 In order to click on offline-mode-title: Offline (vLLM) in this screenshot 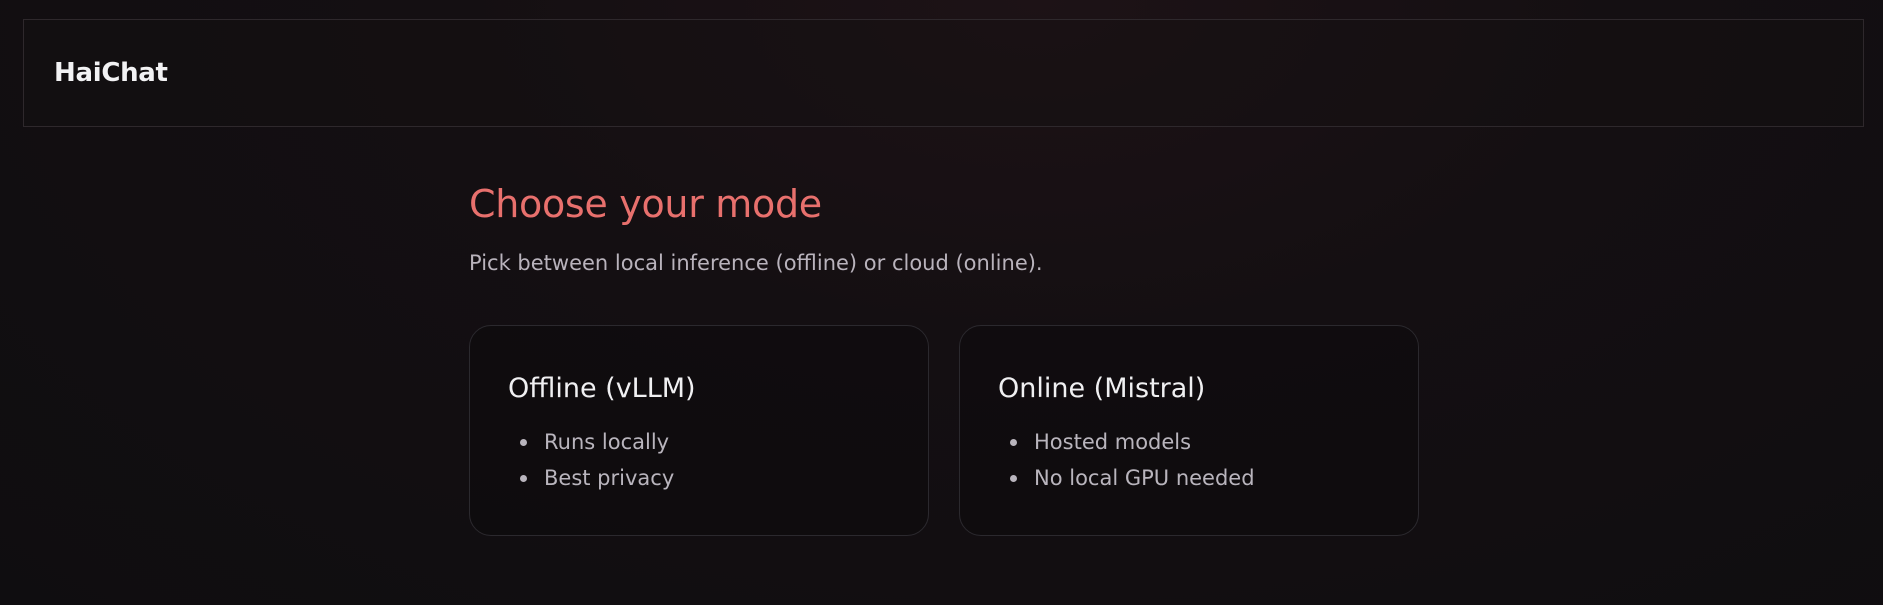, I will do `click(602, 388)`.